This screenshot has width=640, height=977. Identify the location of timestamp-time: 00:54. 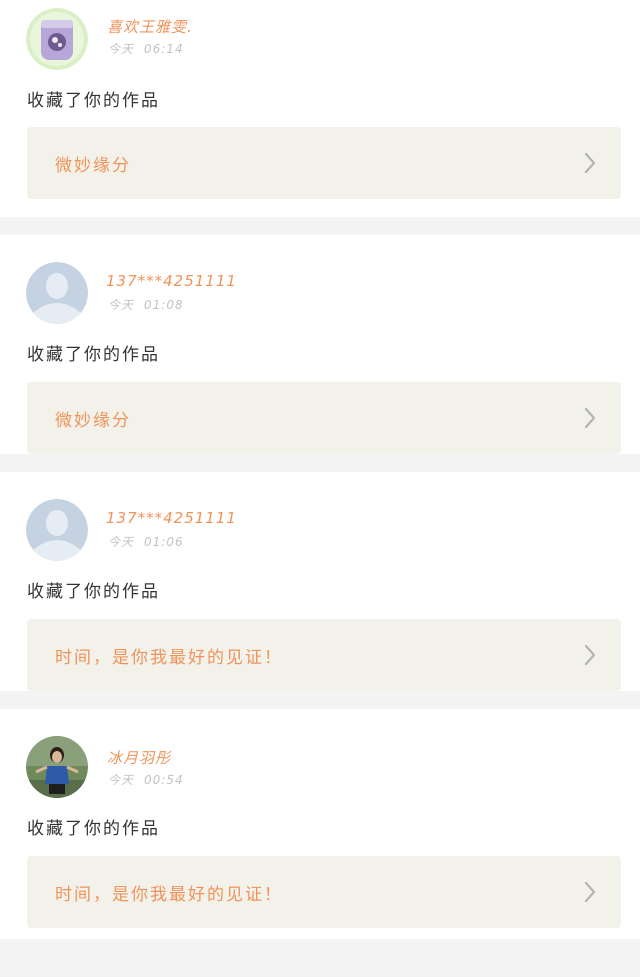
(164, 780).